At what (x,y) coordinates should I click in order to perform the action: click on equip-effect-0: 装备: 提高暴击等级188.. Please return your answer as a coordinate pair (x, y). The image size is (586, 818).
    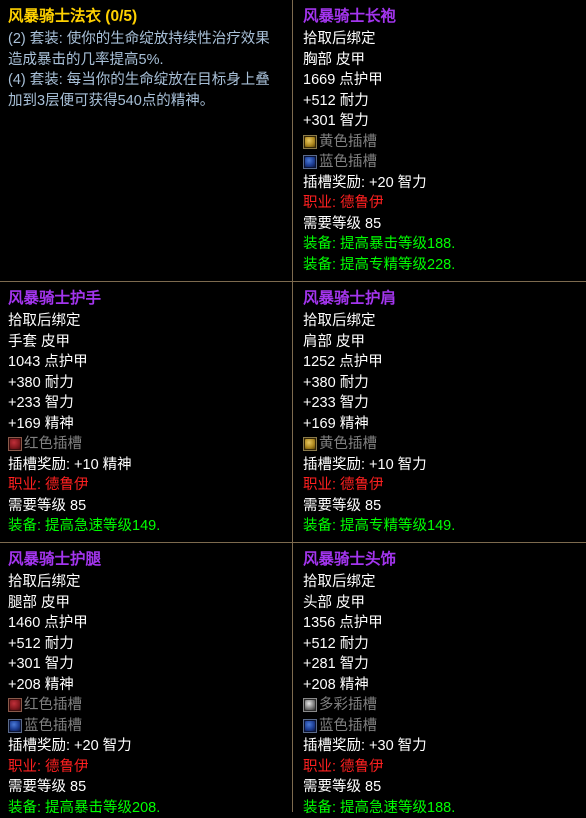
    Looking at the image, I should click on (440, 244).